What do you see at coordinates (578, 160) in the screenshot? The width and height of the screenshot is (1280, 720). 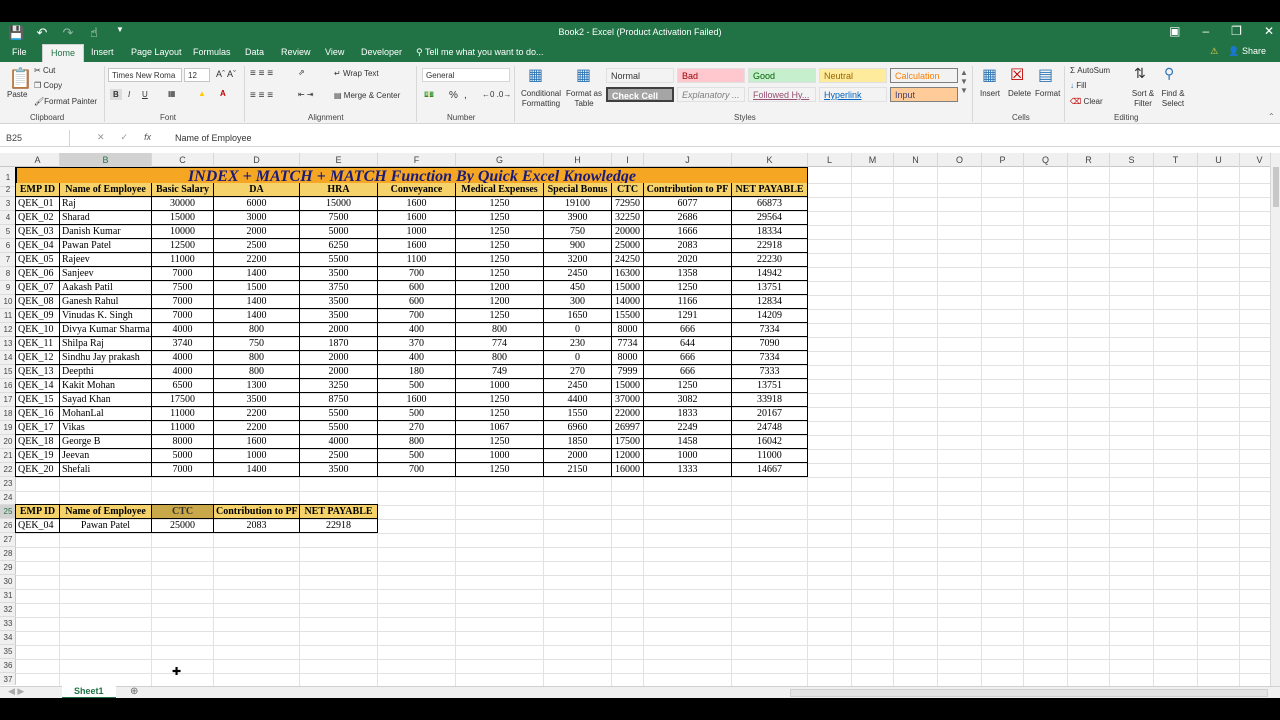 I see `column-header-H: H` at bounding box center [578, 160].